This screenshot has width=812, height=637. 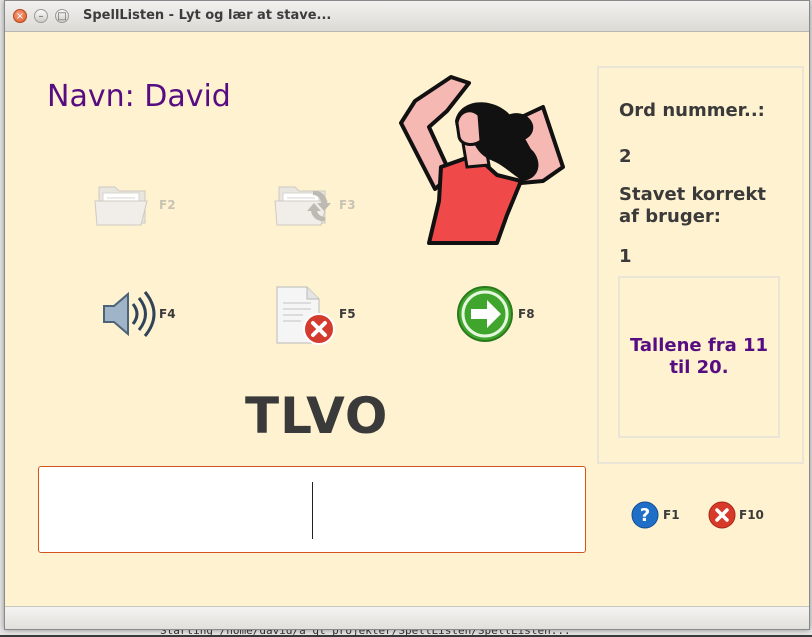 I want to click on play-sound-button, so click(x=129, y=316).